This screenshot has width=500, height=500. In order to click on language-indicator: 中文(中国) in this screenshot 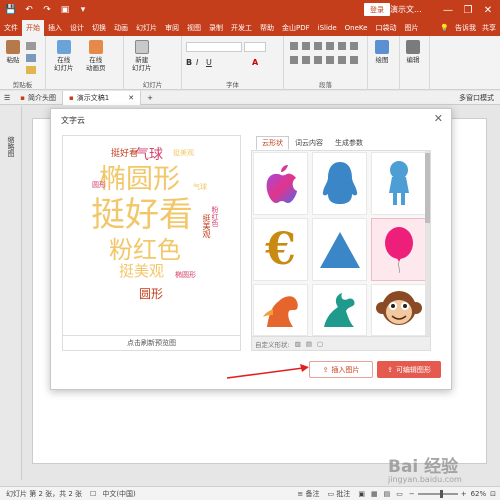, I will do `click(118, 494)`.